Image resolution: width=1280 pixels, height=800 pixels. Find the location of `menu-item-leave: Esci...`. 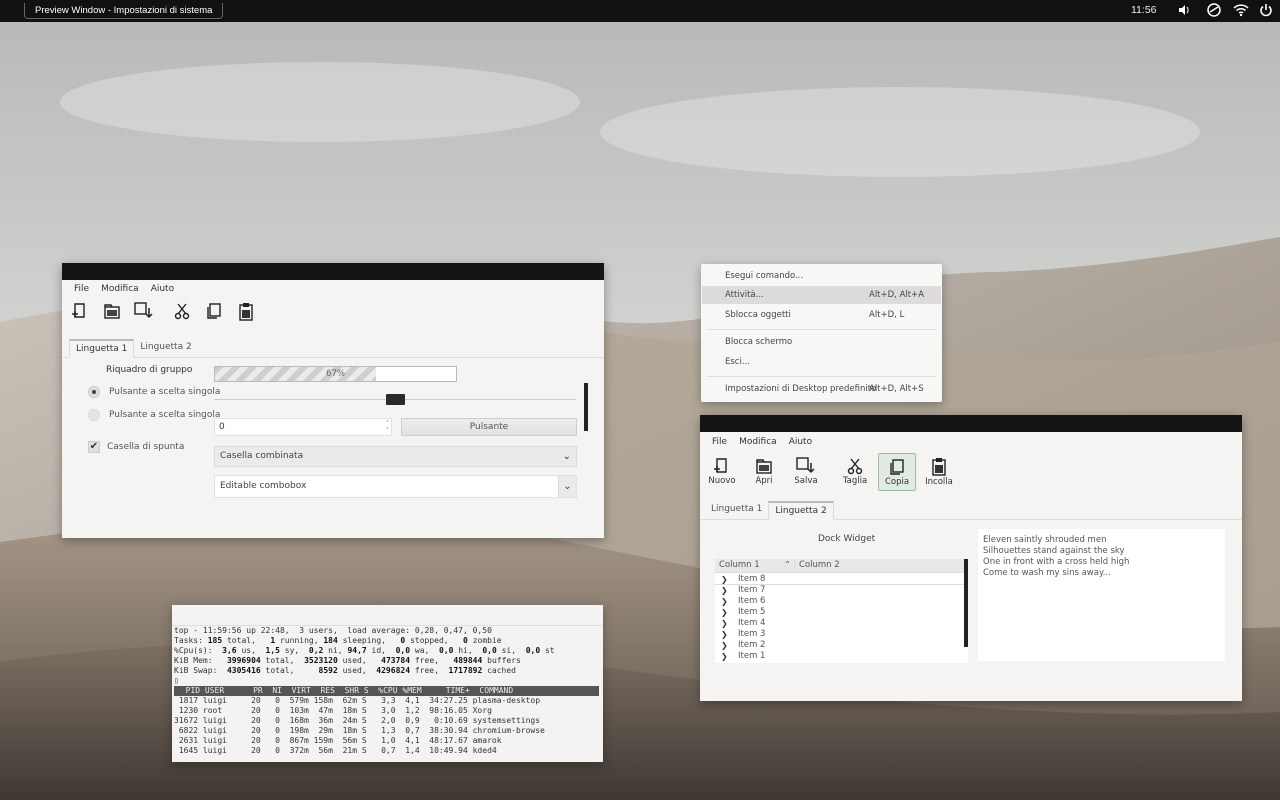

menu-item-leave: Esci... is located at coordinates (821, 362).